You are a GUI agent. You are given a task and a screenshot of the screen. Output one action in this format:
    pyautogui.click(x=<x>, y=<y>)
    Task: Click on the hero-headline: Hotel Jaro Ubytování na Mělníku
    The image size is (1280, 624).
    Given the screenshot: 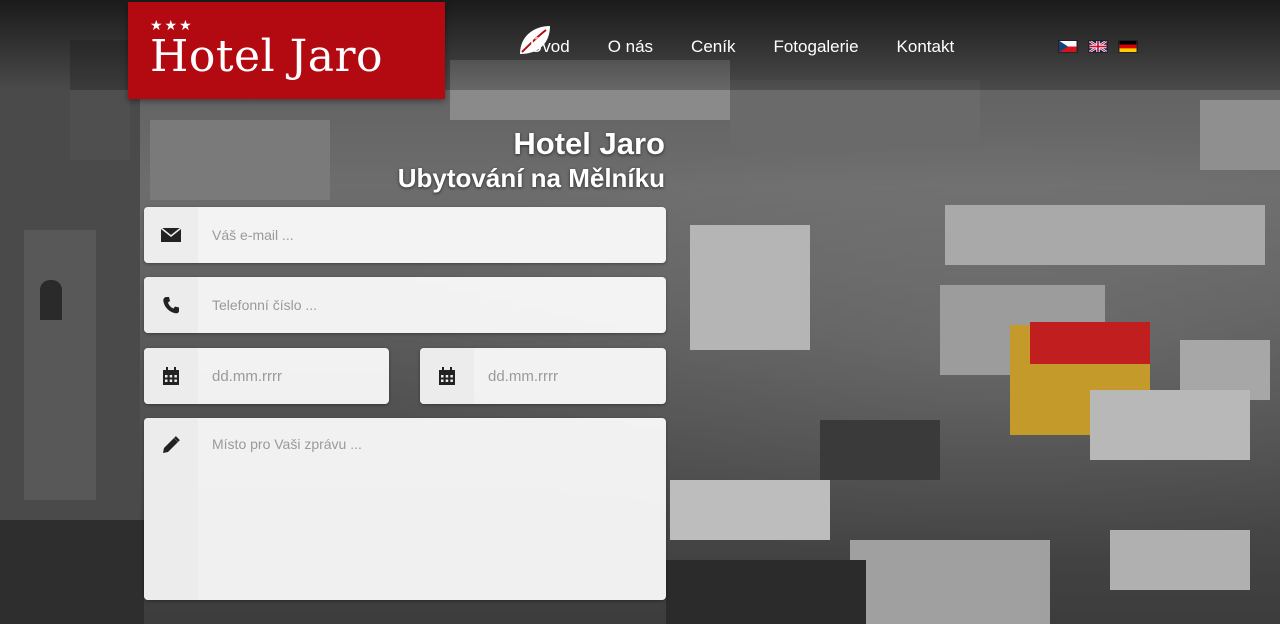 What is the action you would take?
    pyautogui.click(x=531, y=160)
    